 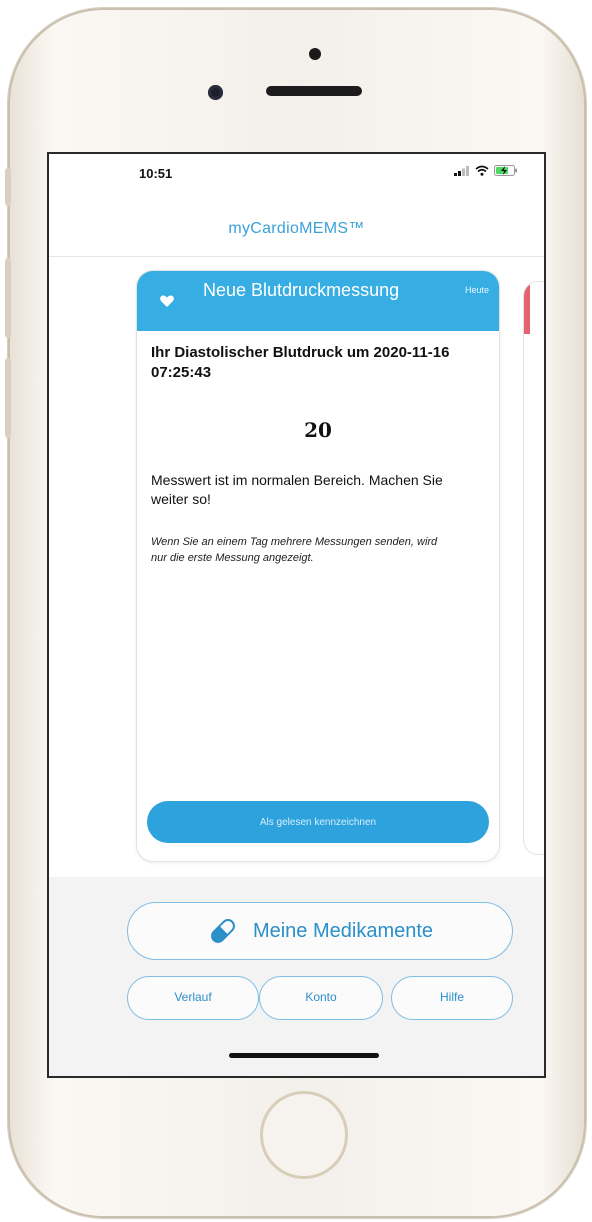 I want to click on card-title: Neue Blutdruckmessung, so click(x=301, y=290).